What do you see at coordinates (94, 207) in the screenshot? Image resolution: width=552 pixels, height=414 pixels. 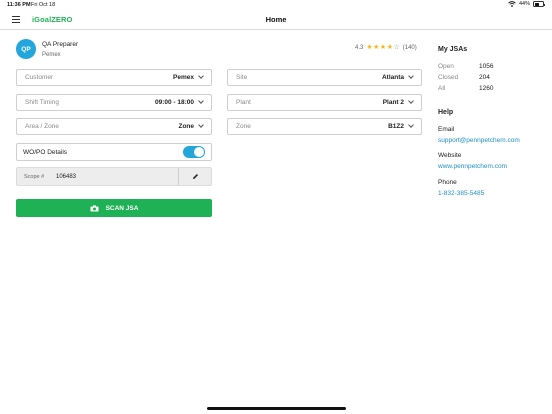 I see `camera-icon` at bounding box center [94, 207].